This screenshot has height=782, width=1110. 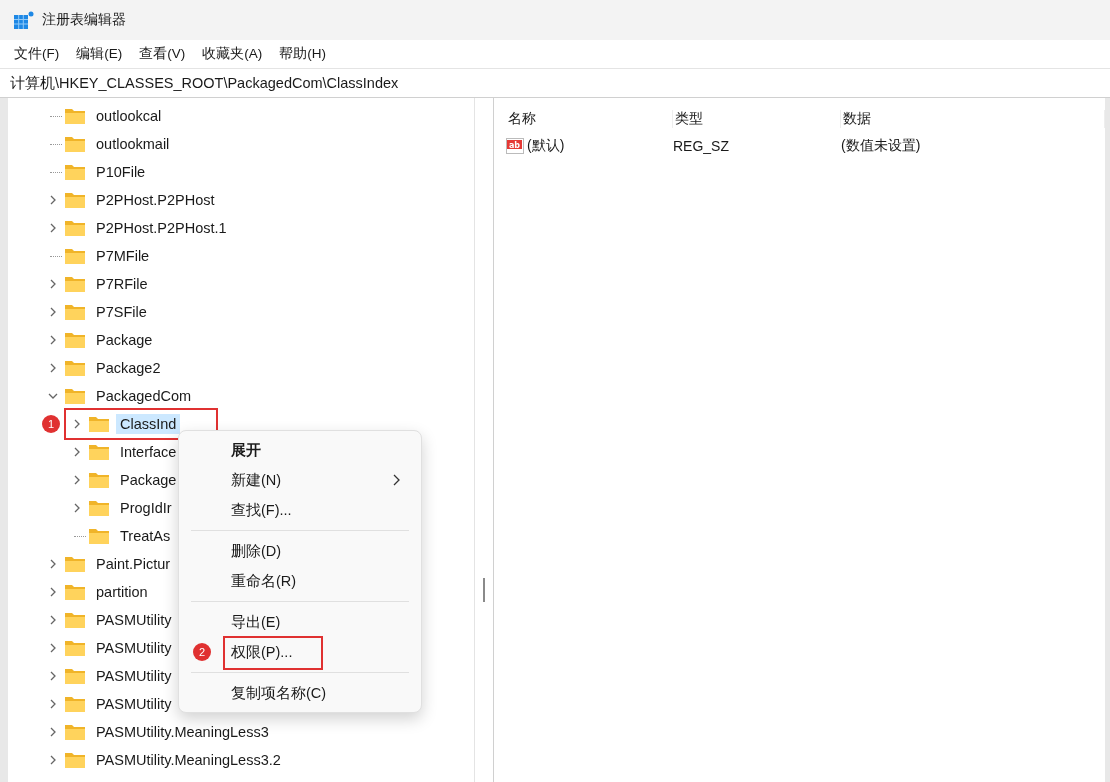 I want to click on context-menu-item: 展开, so click(x=320, y=450).